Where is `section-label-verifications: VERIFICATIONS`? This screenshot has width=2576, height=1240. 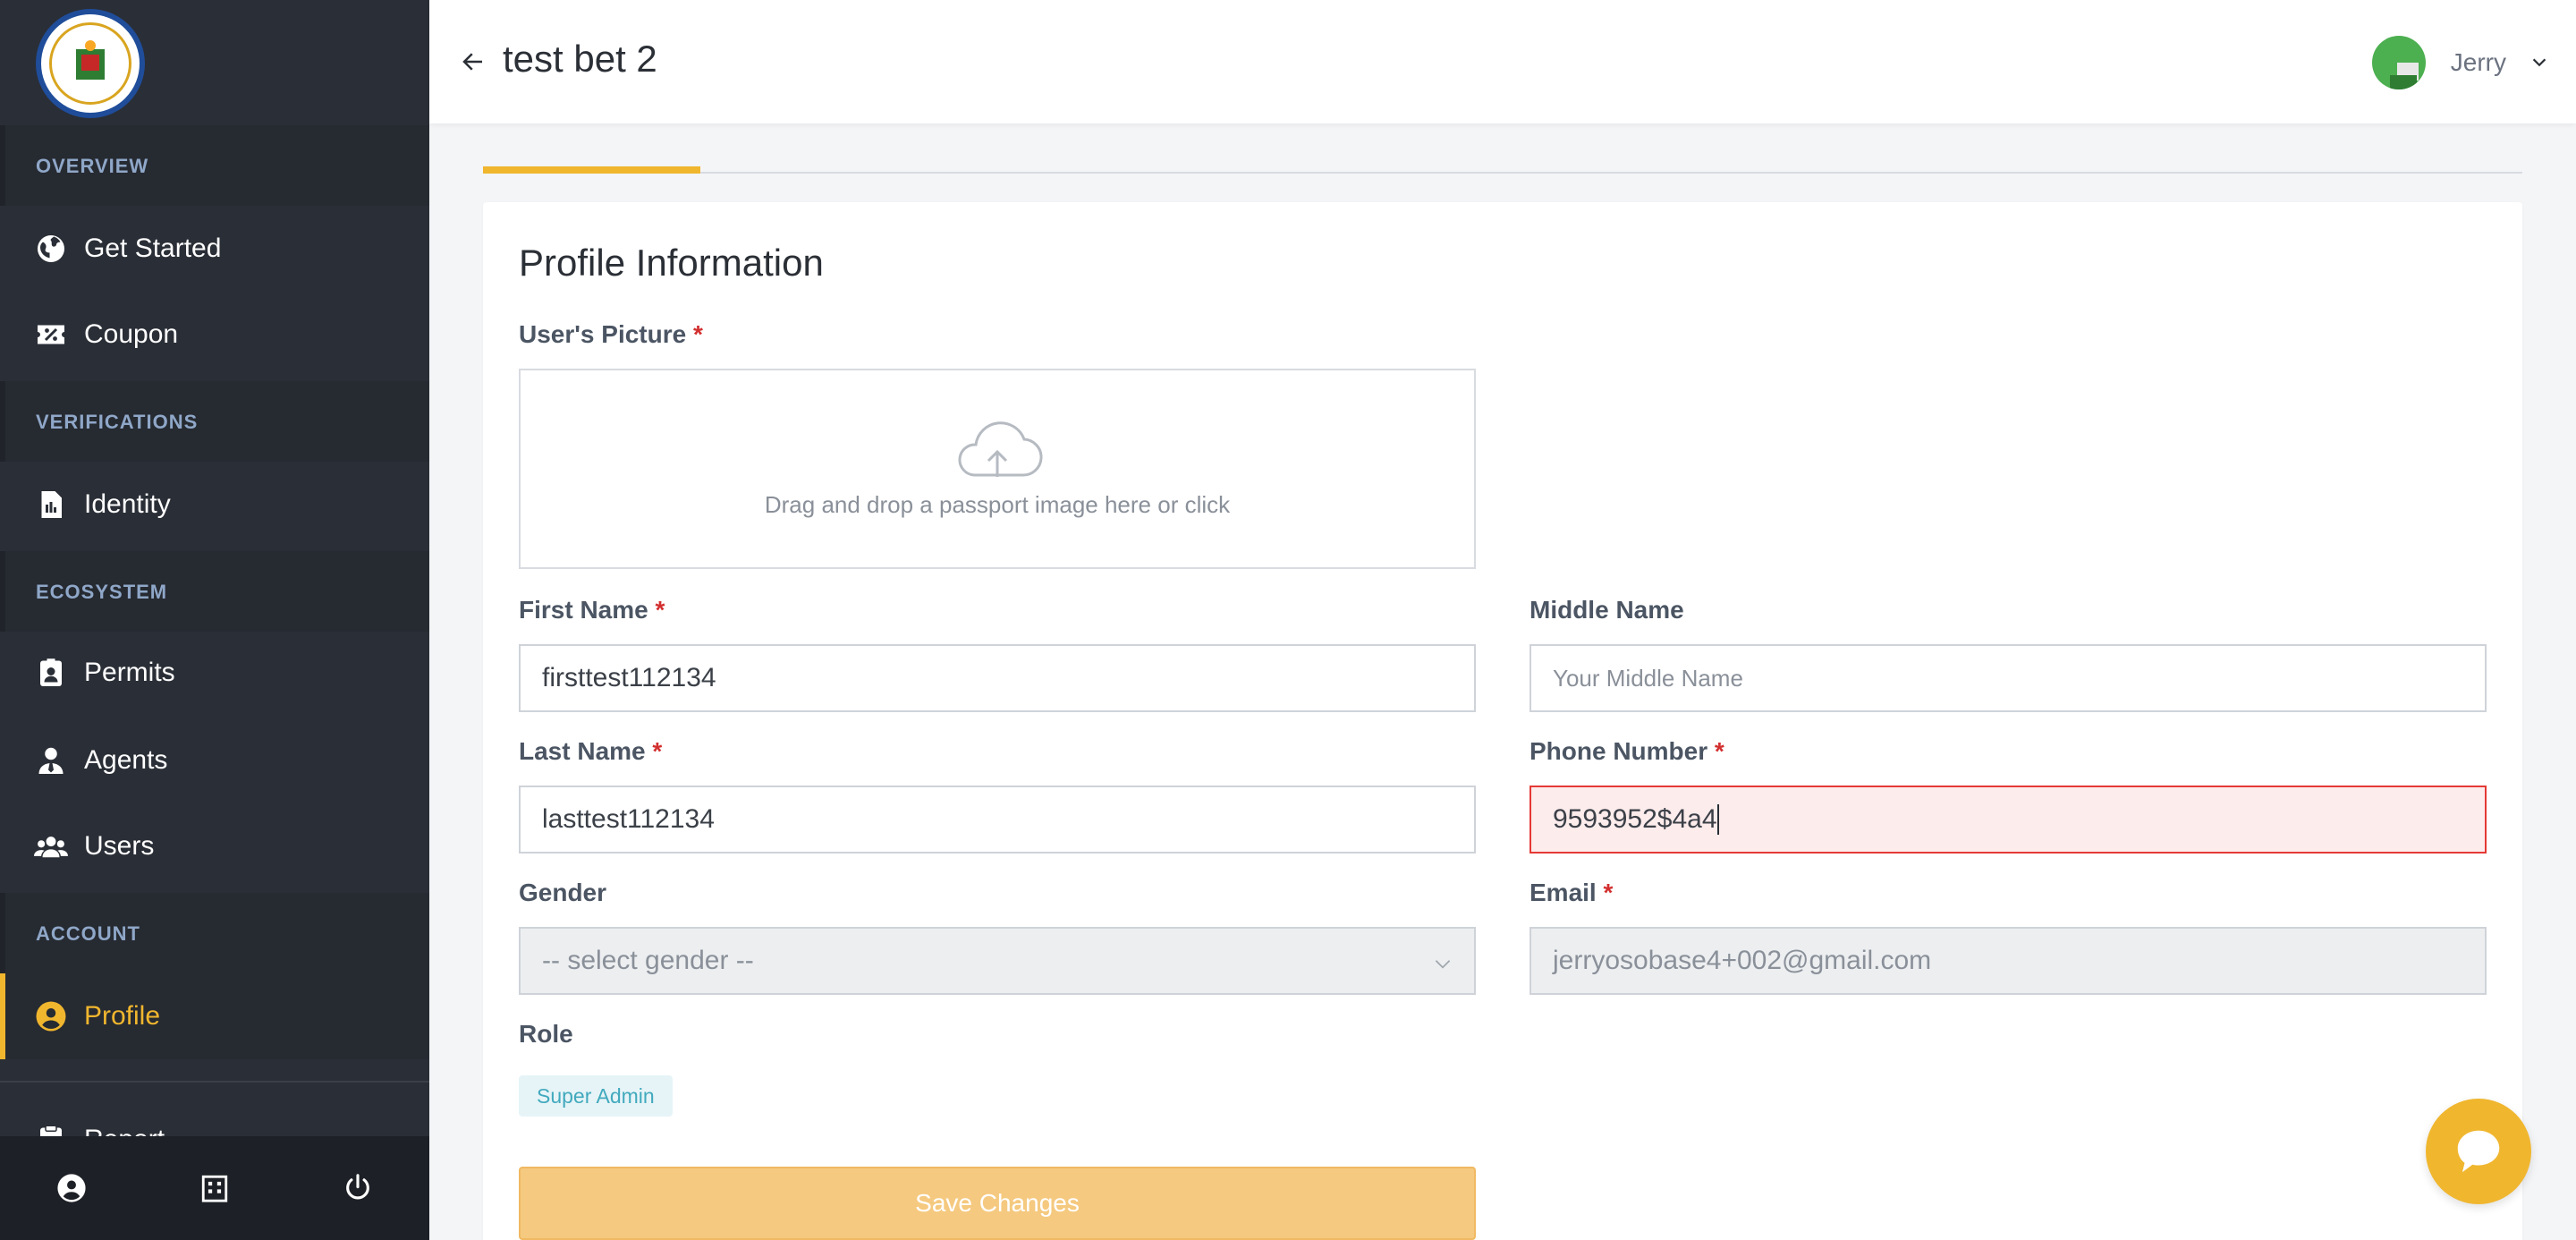
section-label-verifications: VERIFICATIONS is located at coordinates (117, 422).